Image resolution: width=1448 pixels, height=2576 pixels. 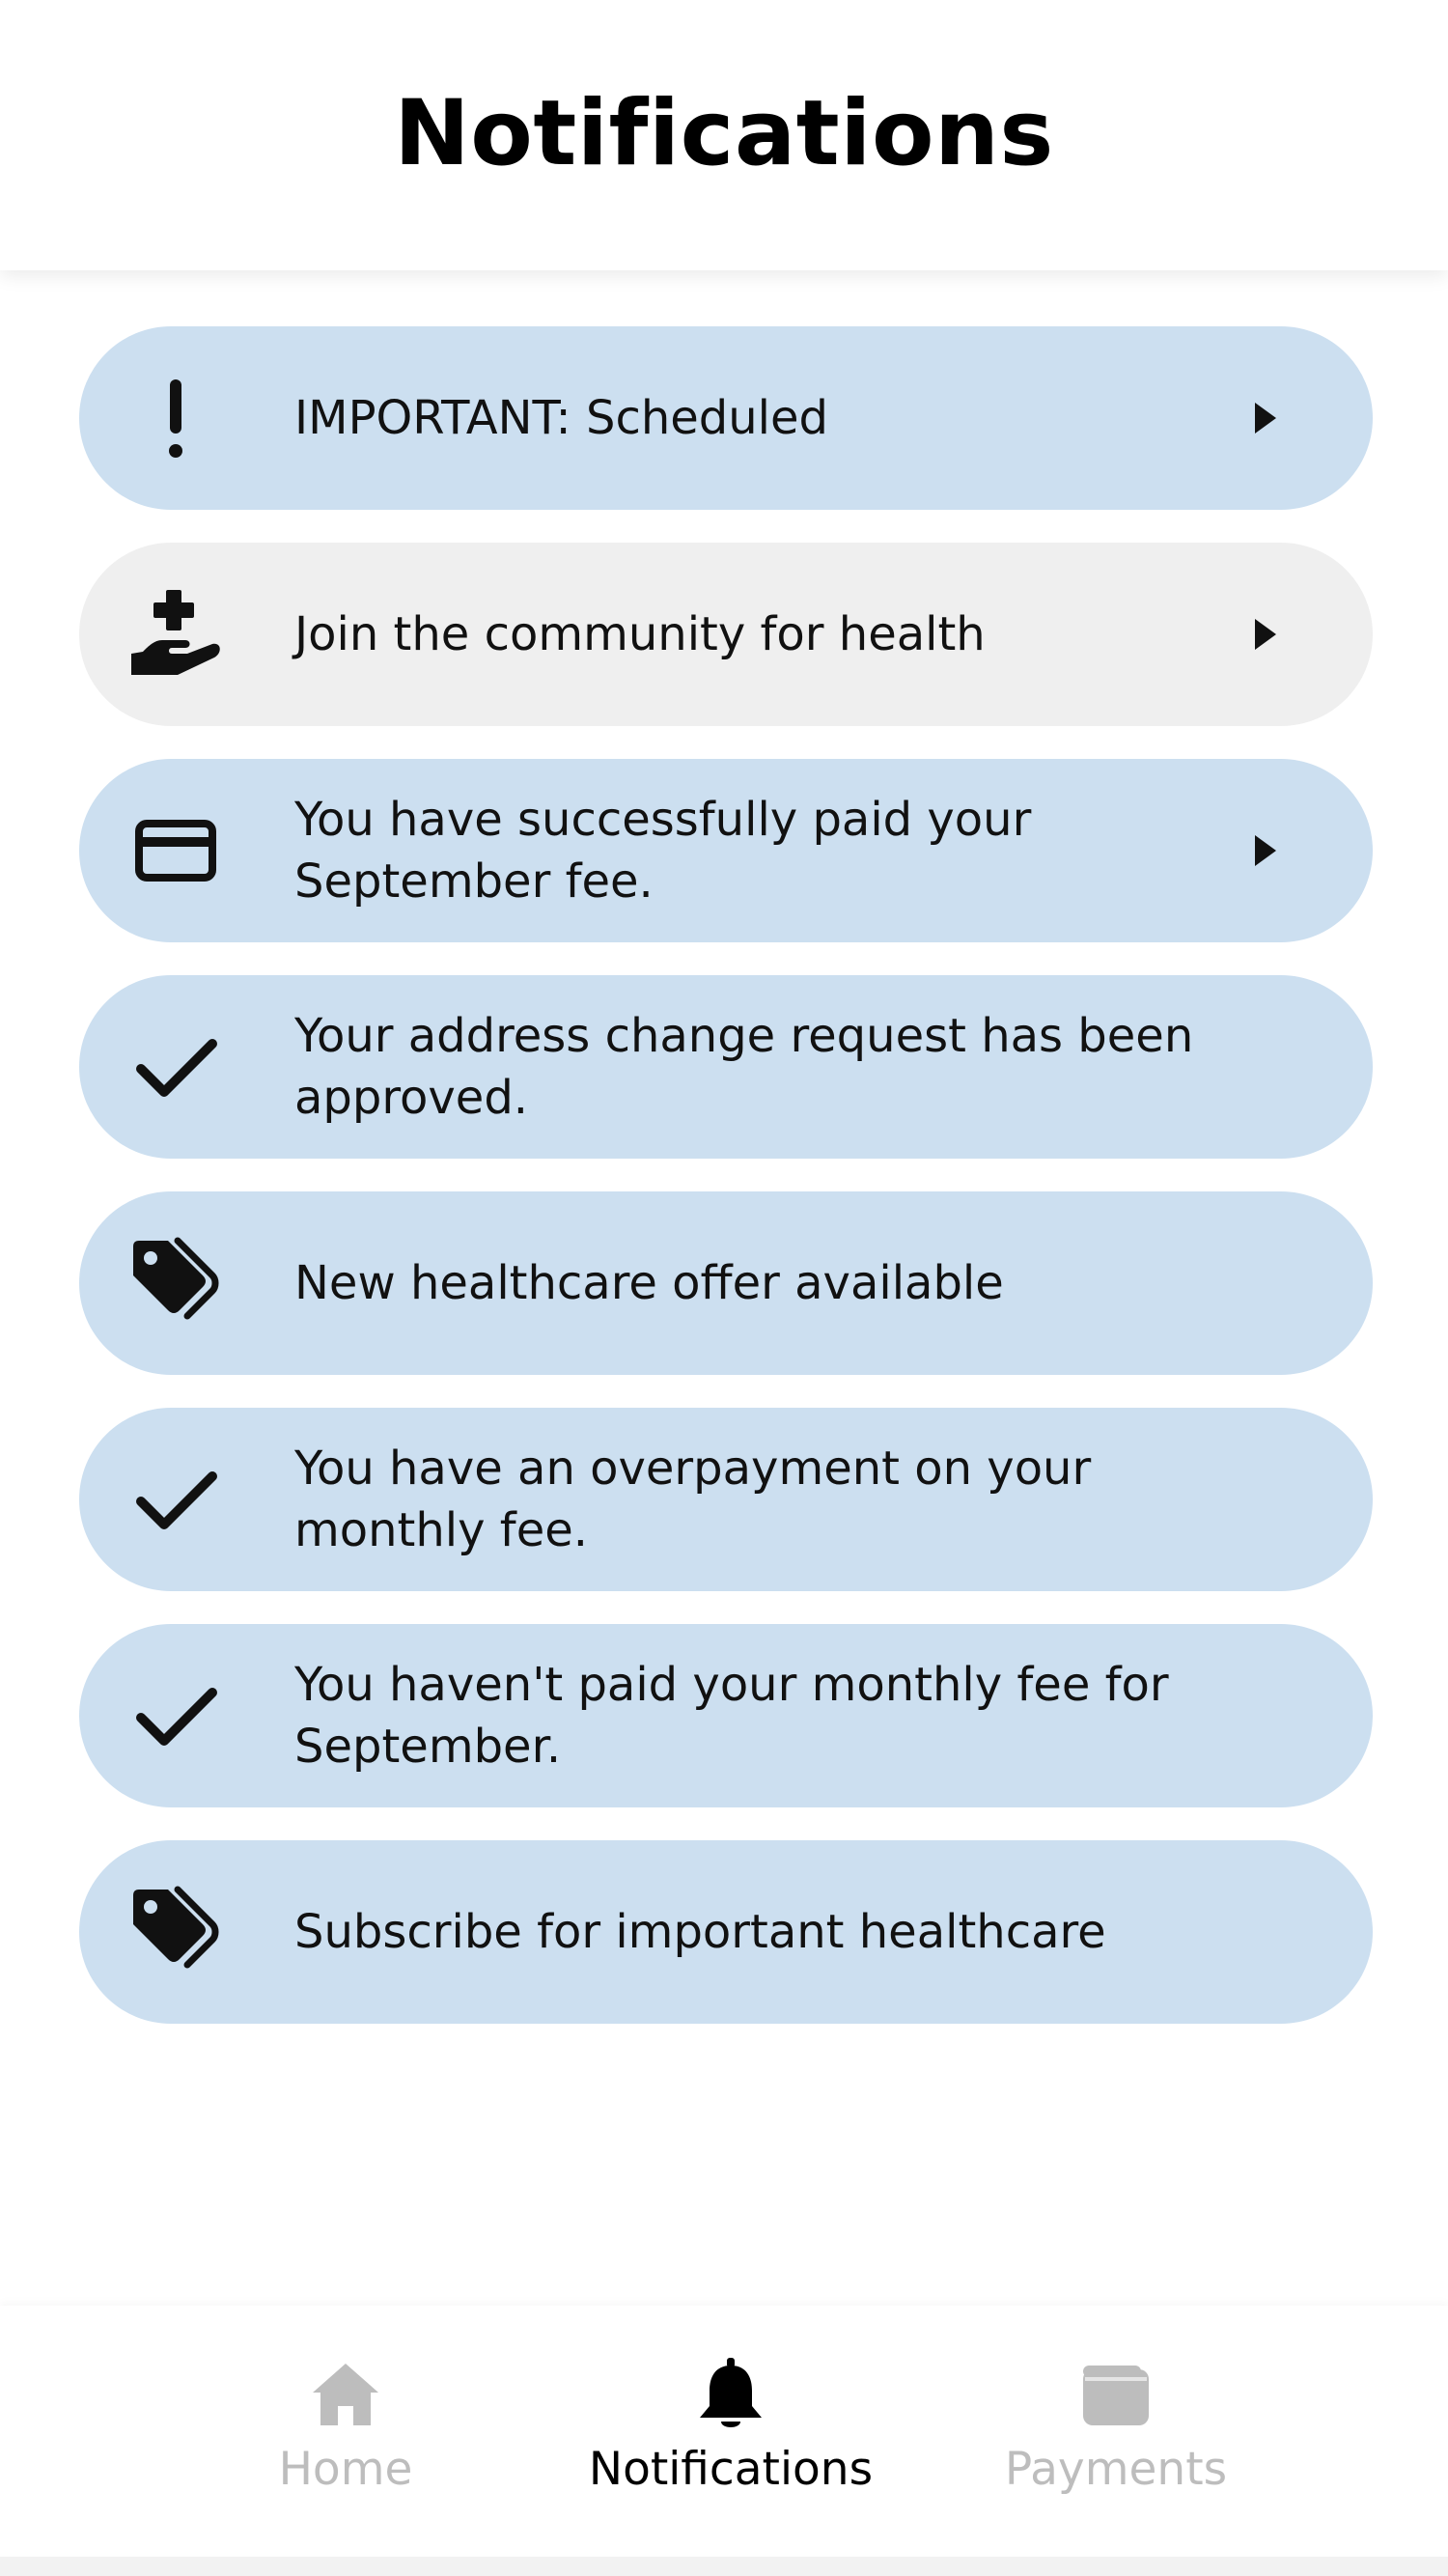 What do you see at coordinates (346, 2395) in the screenshot?
I see `home-icon` at bounding box center [346, 2395].